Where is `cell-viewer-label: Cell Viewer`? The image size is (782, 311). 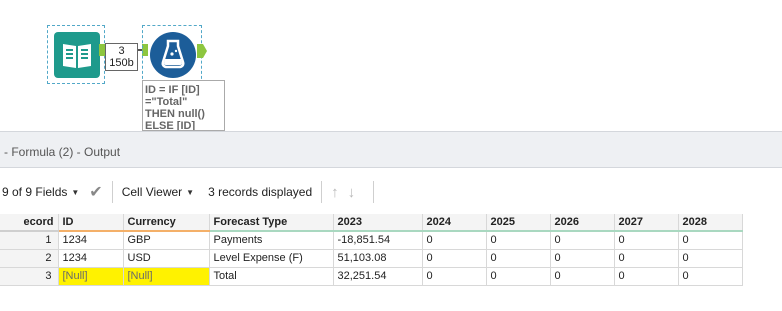 cell-viewer-label: Cell Viewer is located at coordinates (152, 192).